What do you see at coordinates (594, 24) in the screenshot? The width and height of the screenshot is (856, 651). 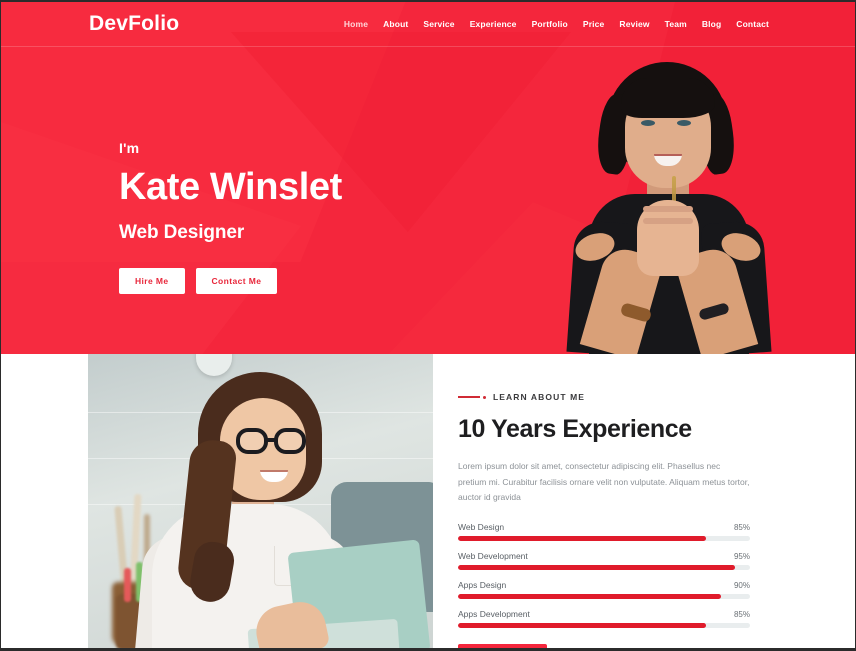 I see `nav-link-price: Price` at bounding box center [594, 24].